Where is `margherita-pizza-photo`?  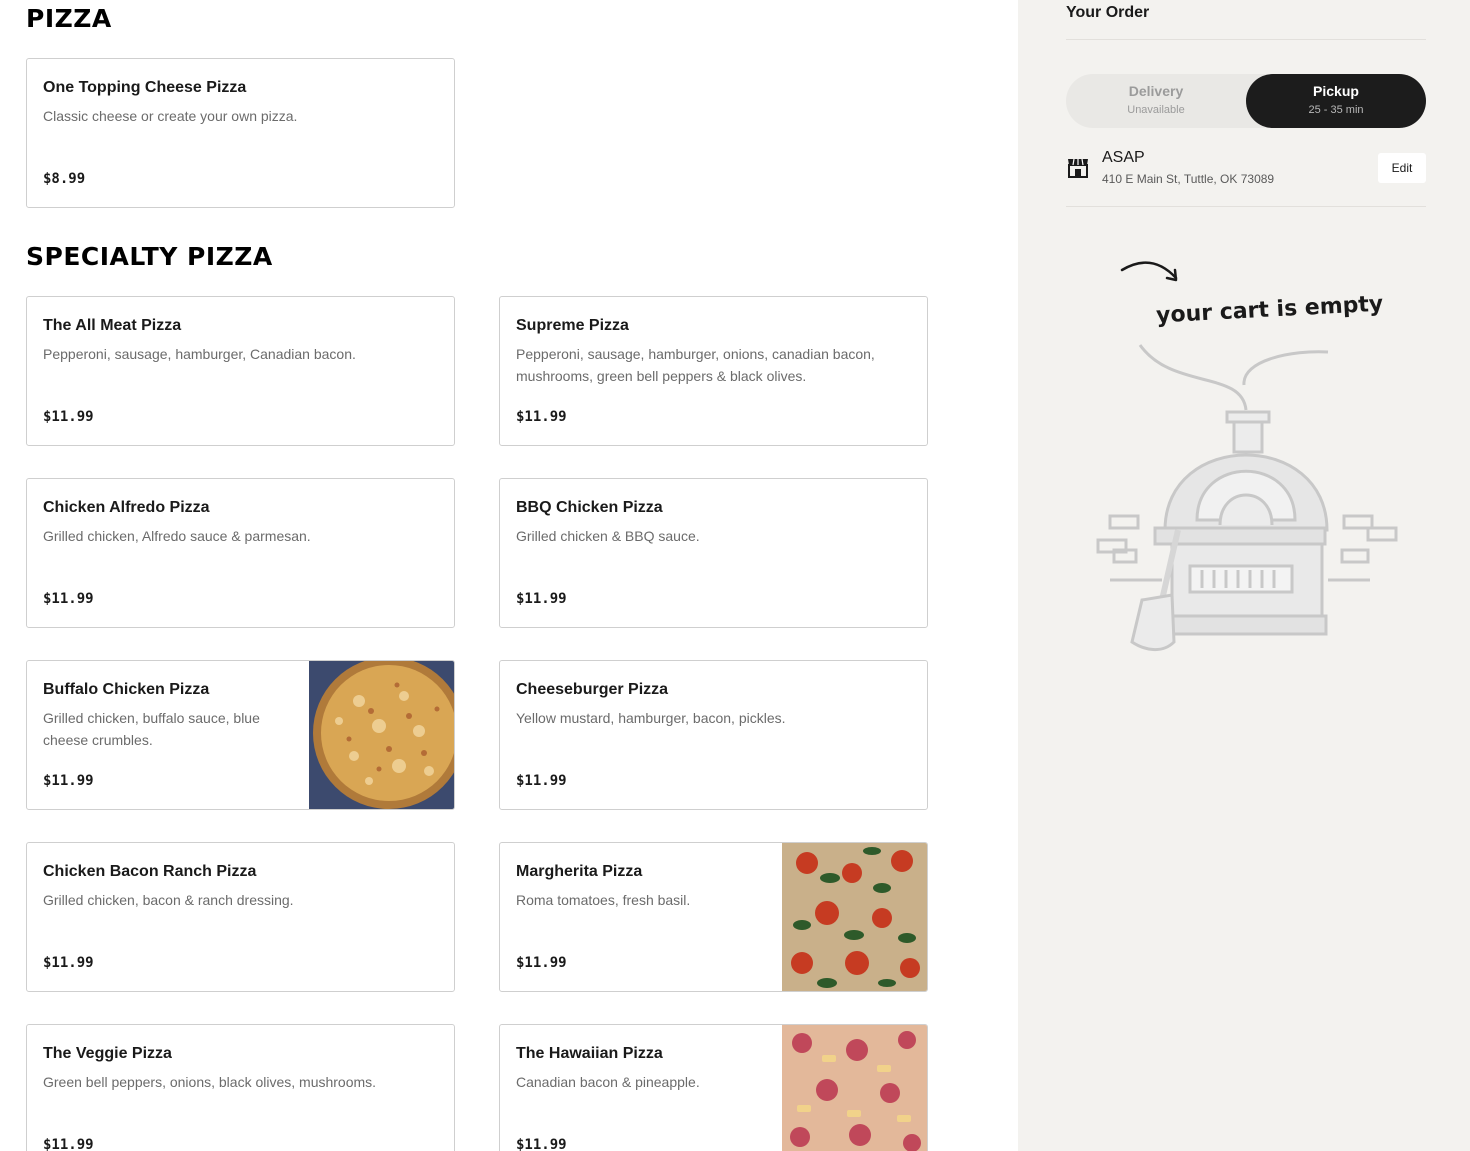
margherita-pizza-photo is located at coordinates (854, 917).